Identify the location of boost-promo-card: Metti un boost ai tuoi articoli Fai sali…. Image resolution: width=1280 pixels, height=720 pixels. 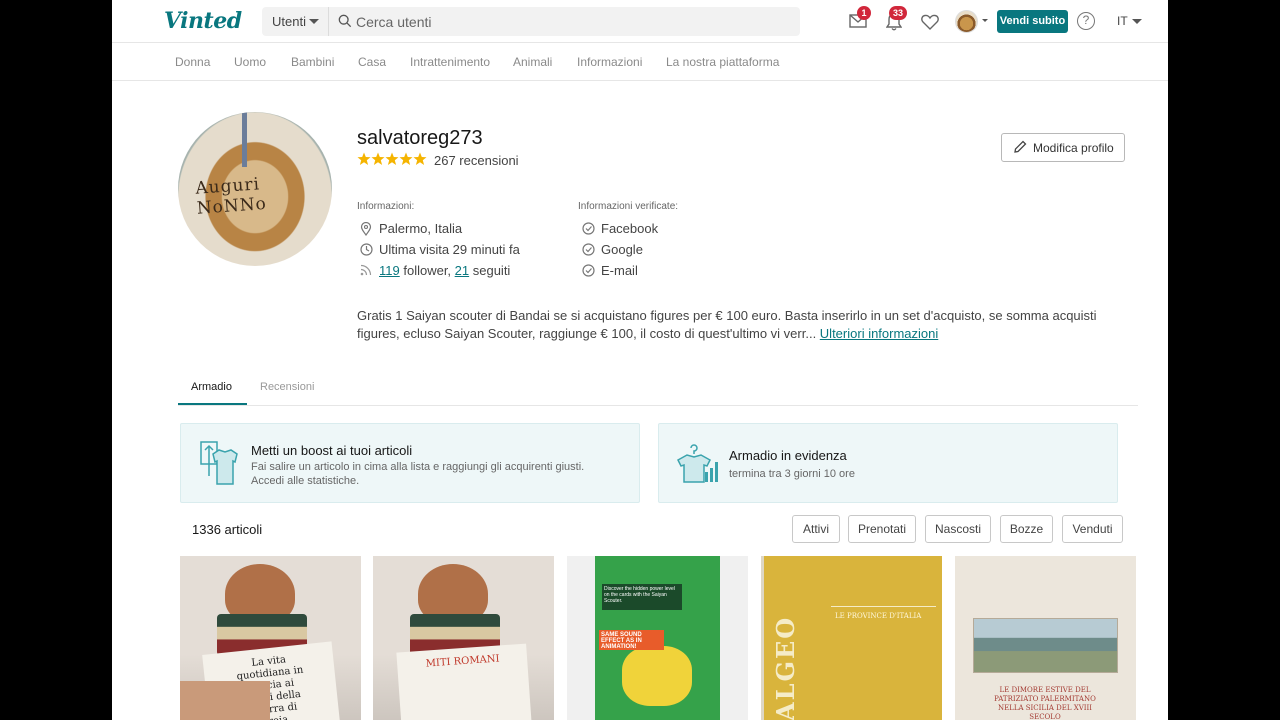
(410, 463).